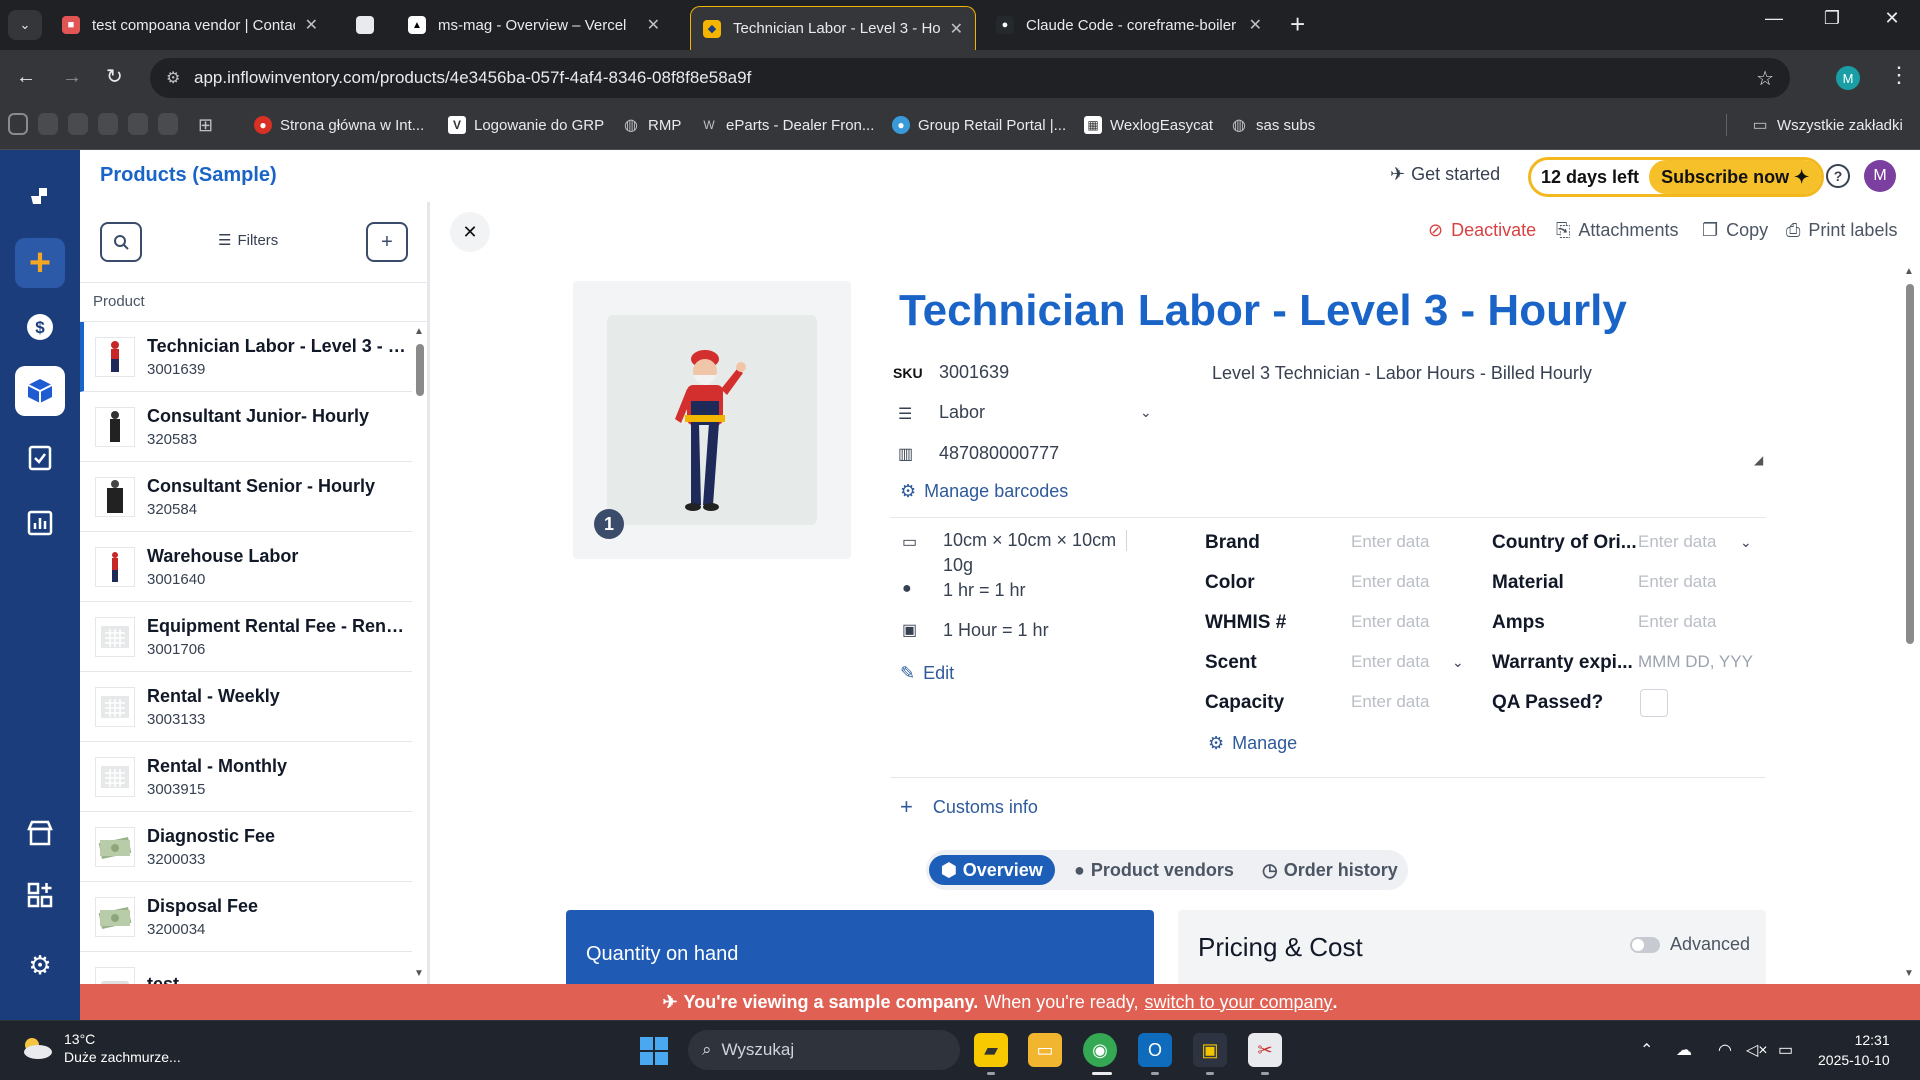  Describe the element at coordinates (246, 637) in the screenshot. I see `list-item: Equipment Rental Fee - Renta... 3001706` at that location.